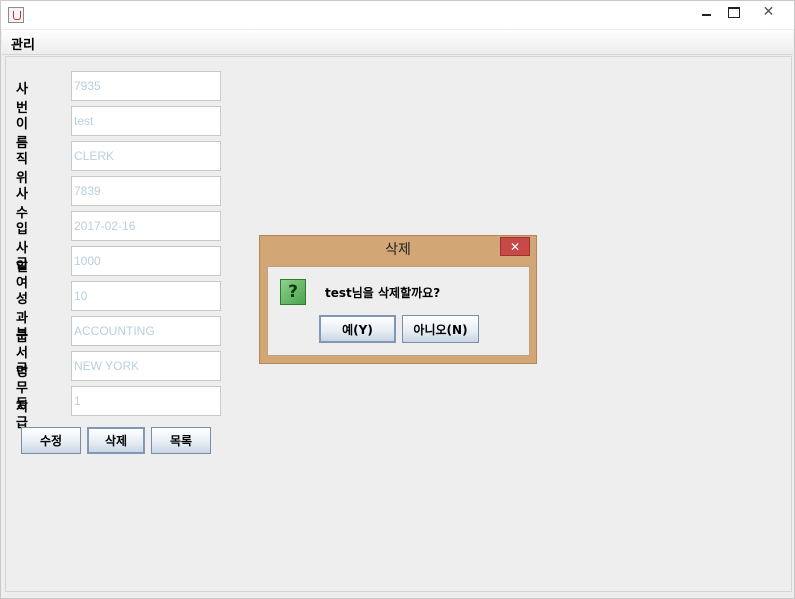 The image size is (795, 599). What do you see at coordinates (16, 15) in the screenshot?
I see `java-cup-icon` at bounding box center [16, 15].